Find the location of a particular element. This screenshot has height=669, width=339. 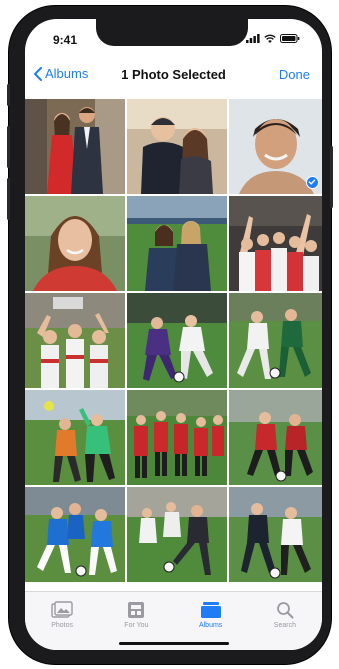

navigation-bar: Albums 1 Photo Selected Done is located at coordinates (173, 75).